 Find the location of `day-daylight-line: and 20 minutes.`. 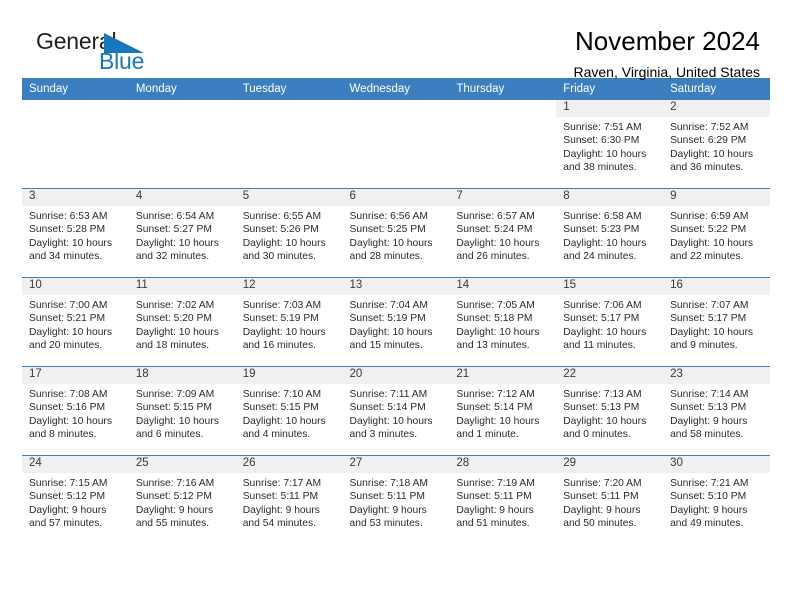

day-daylight-line: and 20 minutes. is located at coordinates (66, 346).